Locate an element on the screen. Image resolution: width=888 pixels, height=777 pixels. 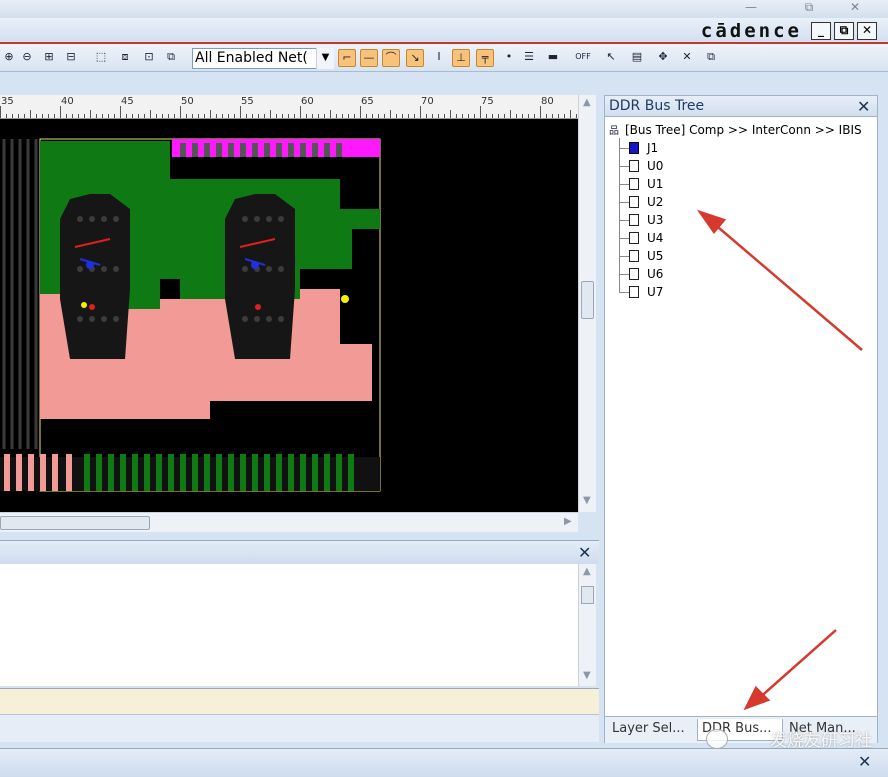
arrow-to-tree is located at coordinates (787, 286).